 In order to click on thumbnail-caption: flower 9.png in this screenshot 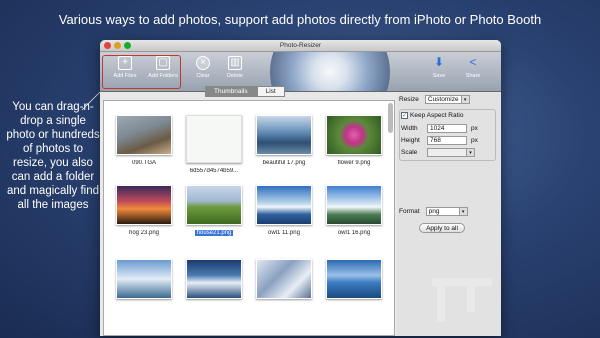, I will do `click(354, 163)`.